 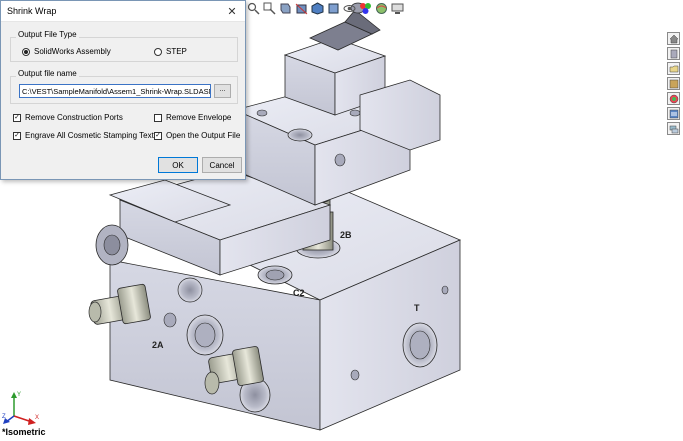 I want to click on hide-show-icon, so click(x=349, y=8).